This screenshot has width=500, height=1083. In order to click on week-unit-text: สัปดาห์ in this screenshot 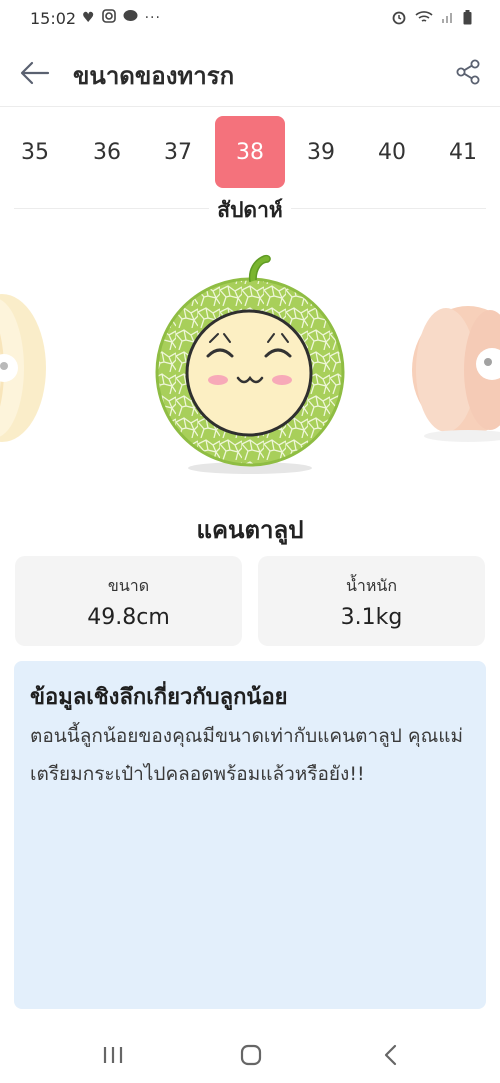, I will do `click(250, 210)`.